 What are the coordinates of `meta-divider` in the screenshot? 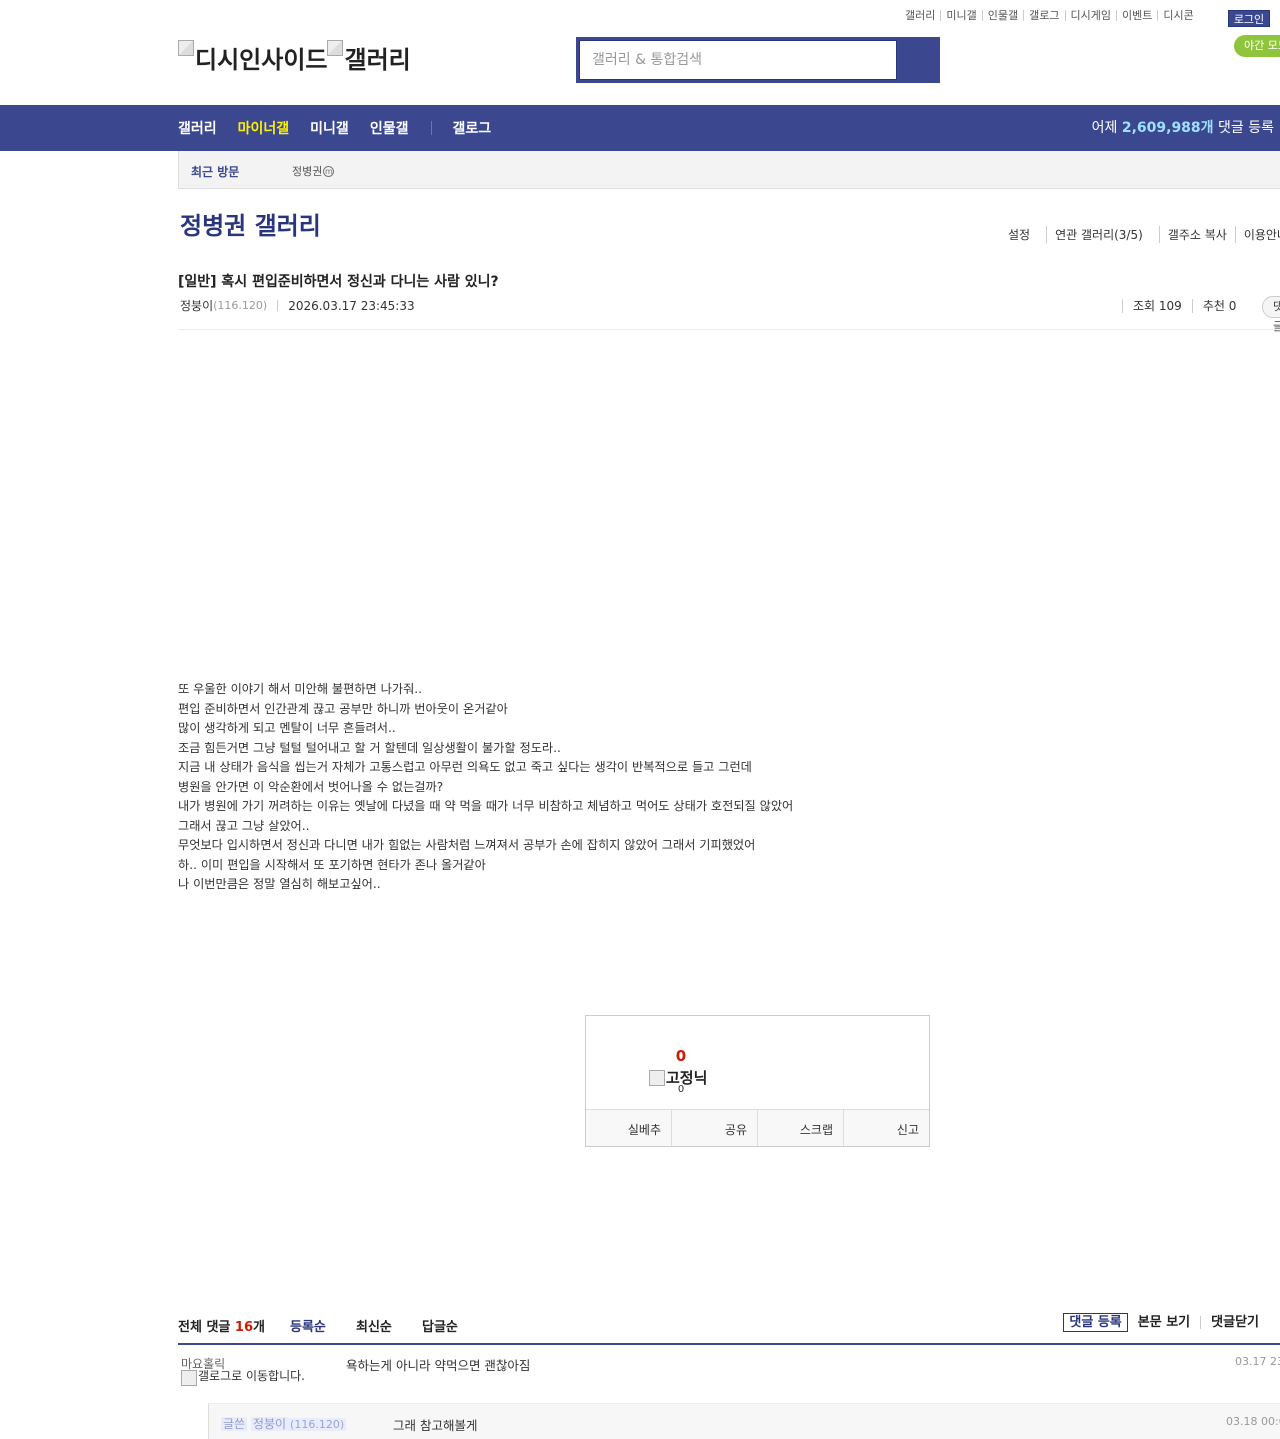 It's located at (278, 305).